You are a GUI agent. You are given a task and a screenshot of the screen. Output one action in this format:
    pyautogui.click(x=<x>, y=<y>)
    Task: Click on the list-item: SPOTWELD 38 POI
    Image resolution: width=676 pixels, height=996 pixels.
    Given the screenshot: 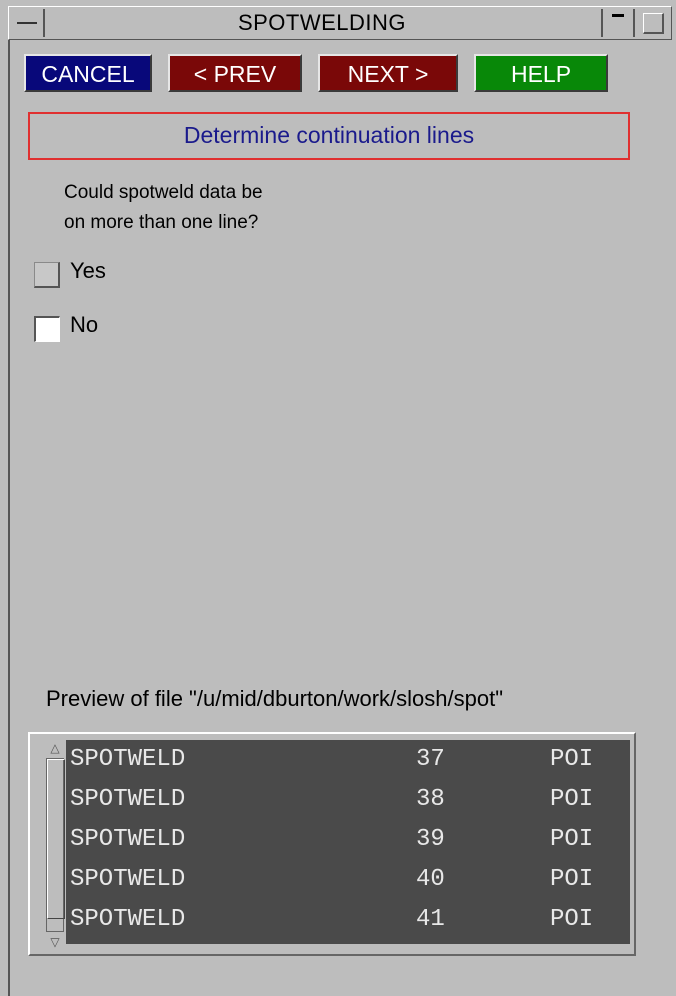 What is the action you would take?
    pyautogui.click(x=348, y=800)
    